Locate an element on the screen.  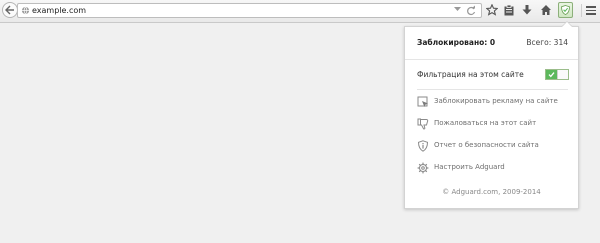
shield-info-icon is located at coordinates (423, 146).